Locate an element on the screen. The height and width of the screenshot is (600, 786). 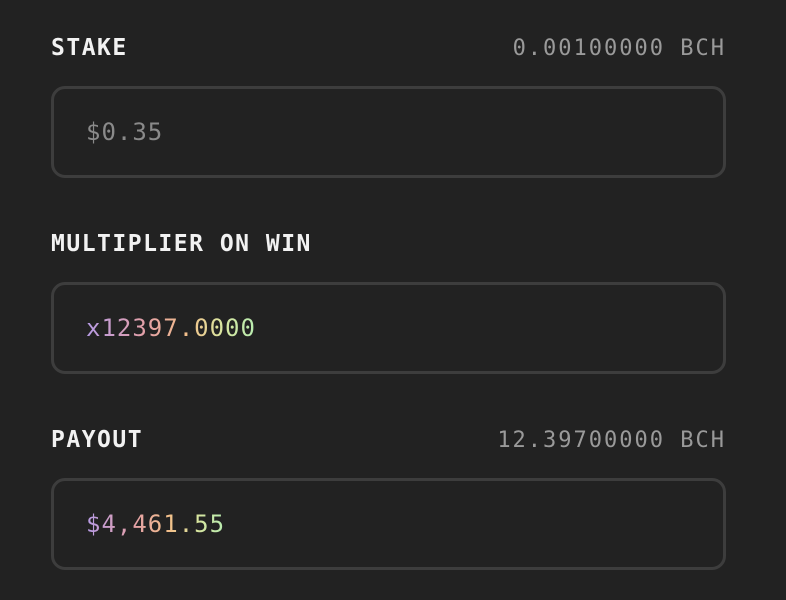
payout-input: $4,461.55 is located at coordinates (388, 524).